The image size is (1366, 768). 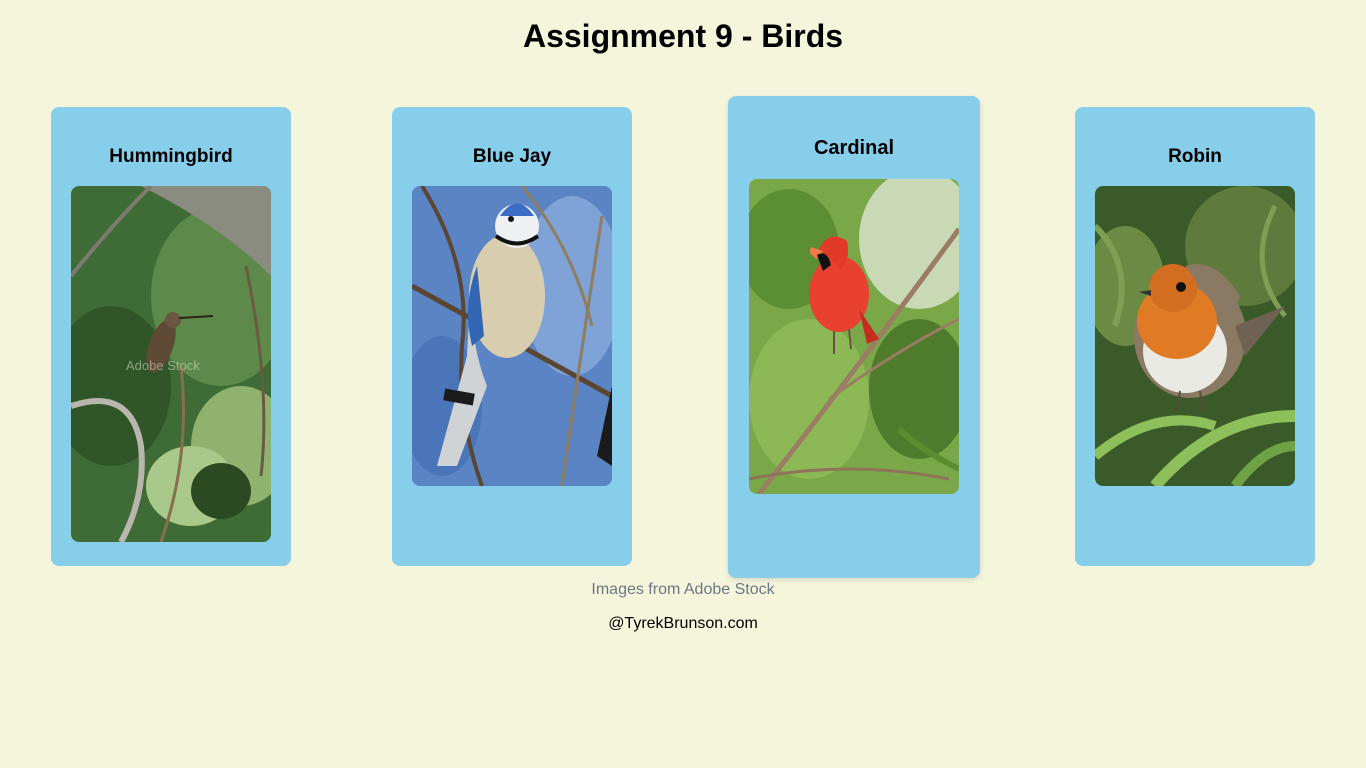 What do you see at coordinates (163, 365) in the screenshot?
I see `adobe-stock-watermark: Adobe Stock` at bounding box center [163, 365].